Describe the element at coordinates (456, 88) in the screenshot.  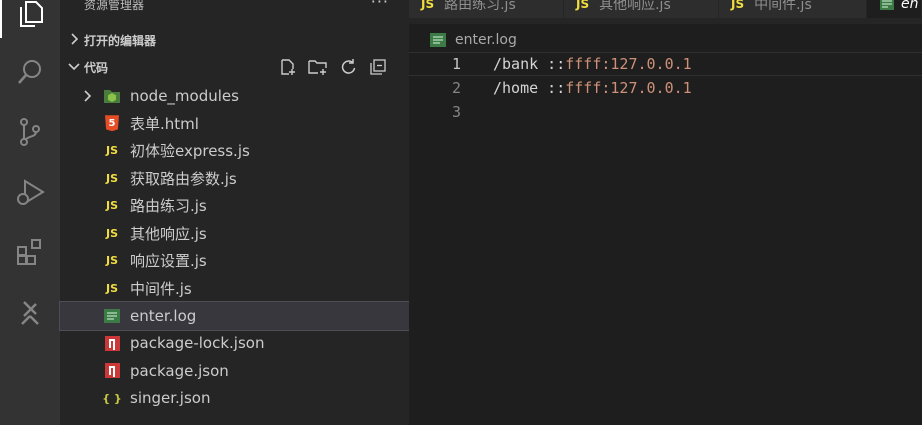
I see `line-number: 2` at that location.